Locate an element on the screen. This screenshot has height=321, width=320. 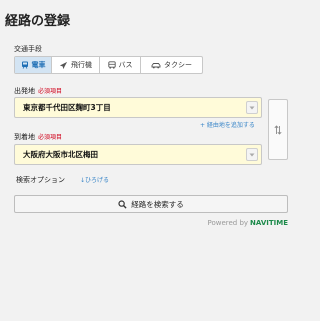
departure-label: 出発地 is located at coordinates (24, 91).